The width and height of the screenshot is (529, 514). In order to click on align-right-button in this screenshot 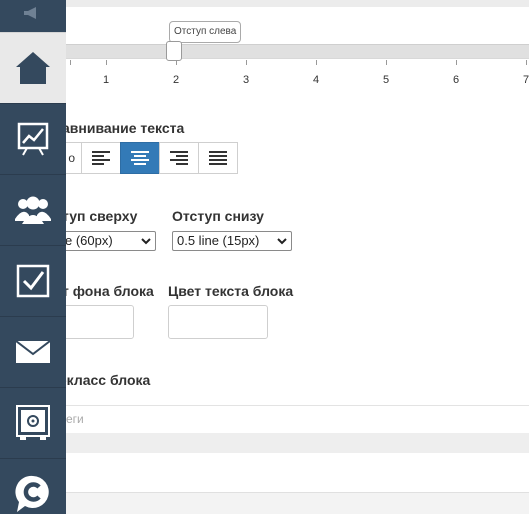, I will do `click(179, 158)`.